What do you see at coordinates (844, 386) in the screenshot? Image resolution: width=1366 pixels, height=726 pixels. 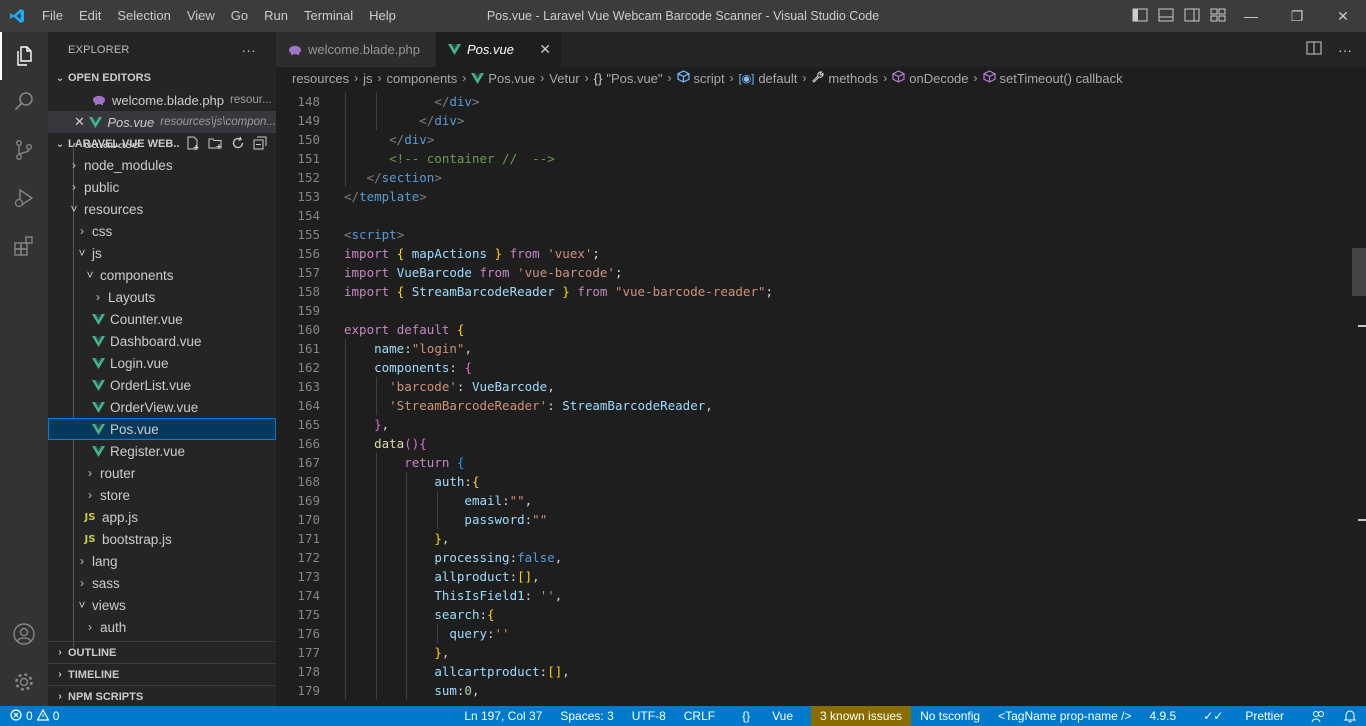 I see `code-line: 'barcode': VueBarcode,` at bounding box center [844, 386].